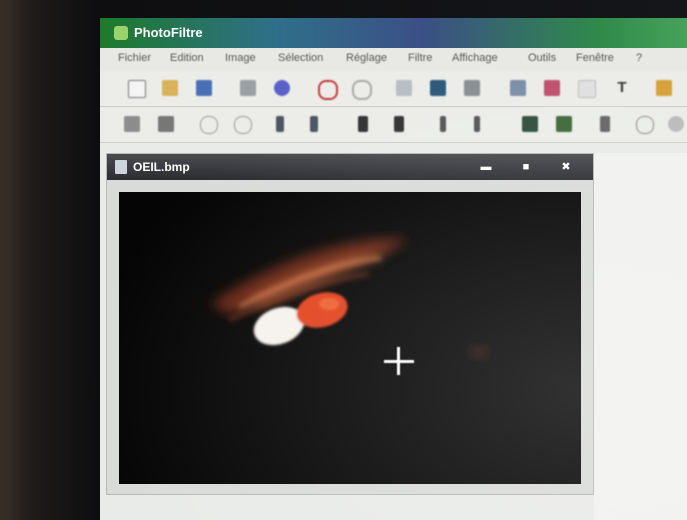  I want to click on document-title-bar: OEIL.bmp ▬ ■ ✖, so click(350, 167).